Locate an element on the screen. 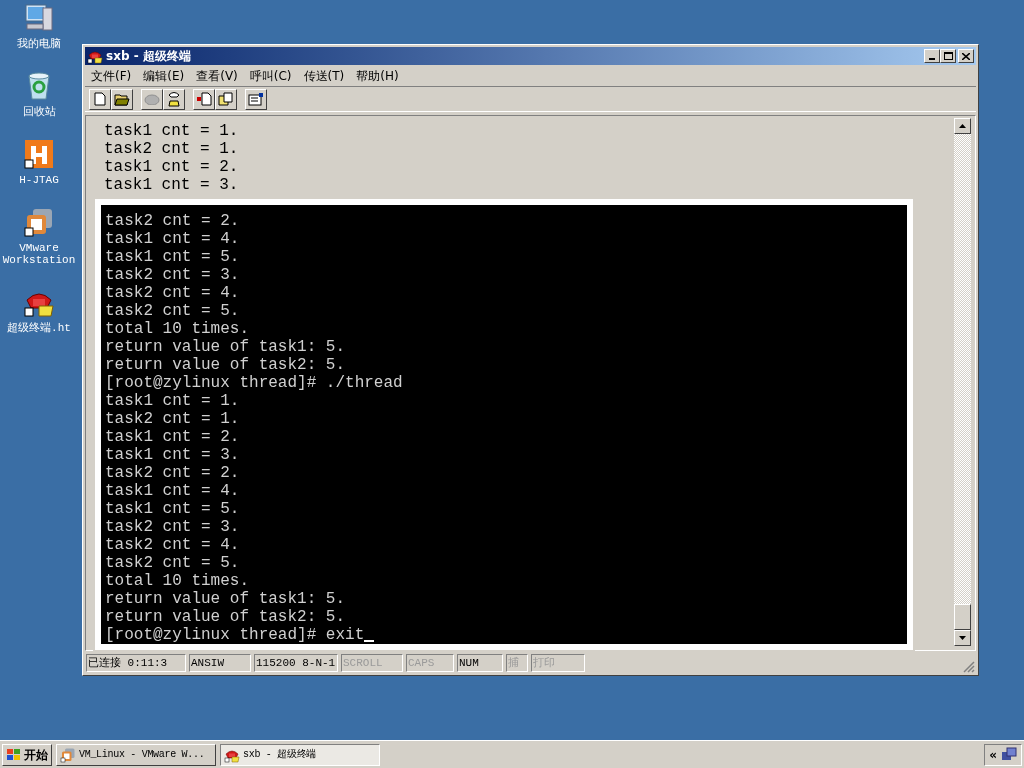 This screenshot has width=1024, height=768. maximize-button is located at coordinates (948, 56).